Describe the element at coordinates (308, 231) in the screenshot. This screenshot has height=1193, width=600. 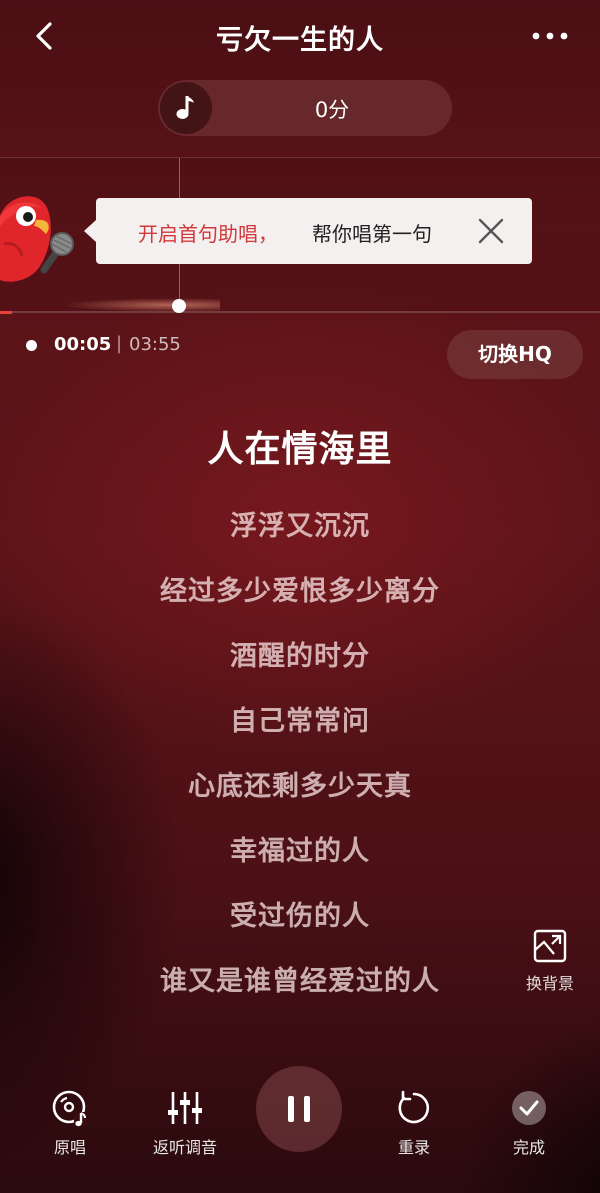
I see `first-line-assist-tooltip: 开启首句助唱， 帮你唱第一句` at that location.